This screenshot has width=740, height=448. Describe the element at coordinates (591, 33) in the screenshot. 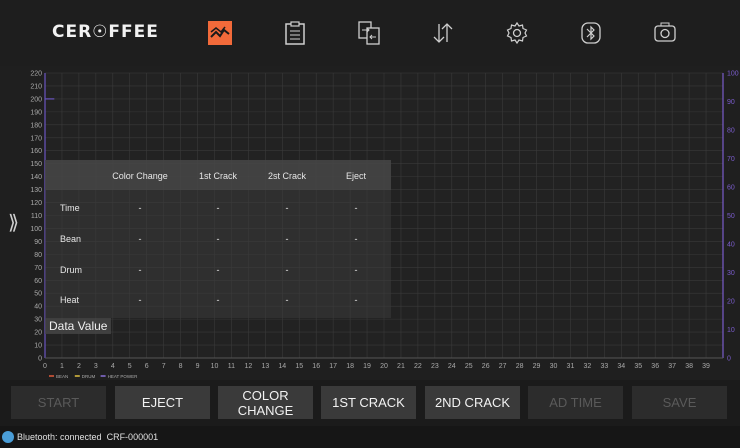

I see `bluetooth-icon` at that location.